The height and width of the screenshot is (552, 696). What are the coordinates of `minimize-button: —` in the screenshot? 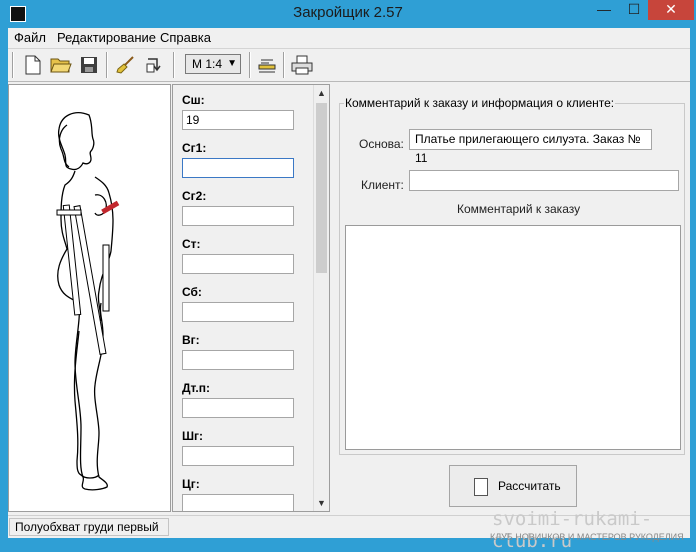 It's located at (604, 10).